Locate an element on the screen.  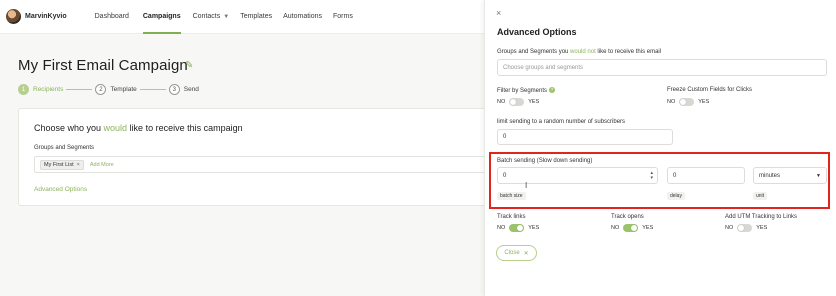
nav-templates: Templates is located at coordinates (256, 17).